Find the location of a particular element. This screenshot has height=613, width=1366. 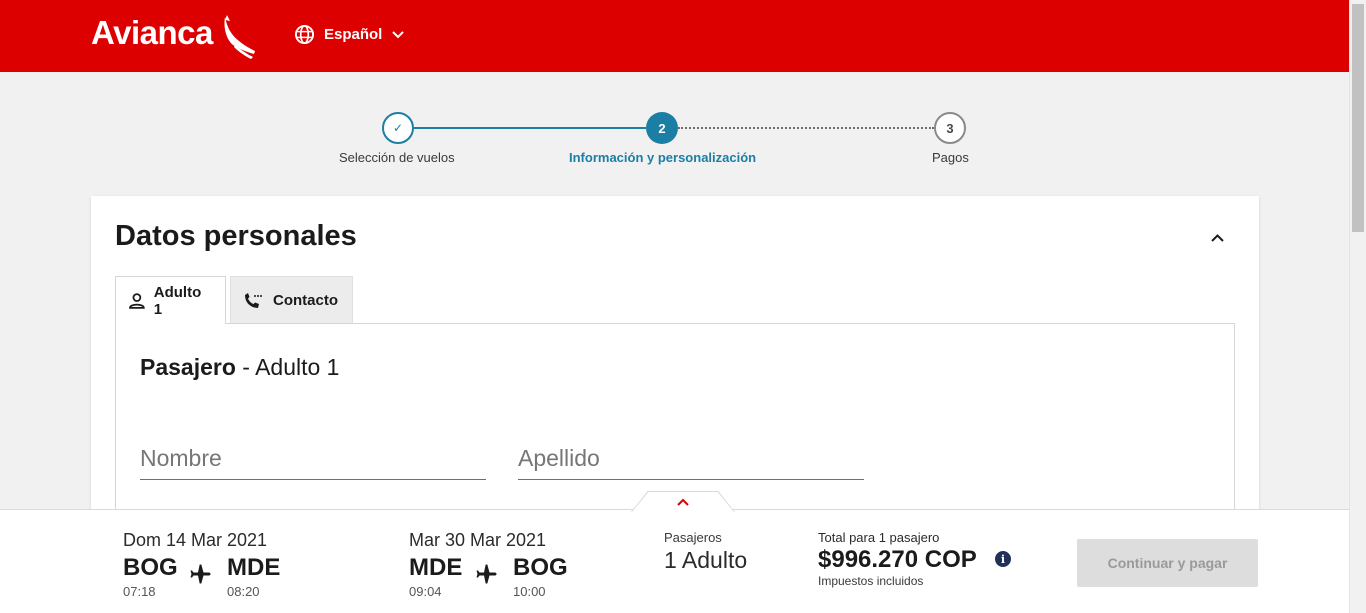

destination-code: MDE is located at coordinates (254, 567).